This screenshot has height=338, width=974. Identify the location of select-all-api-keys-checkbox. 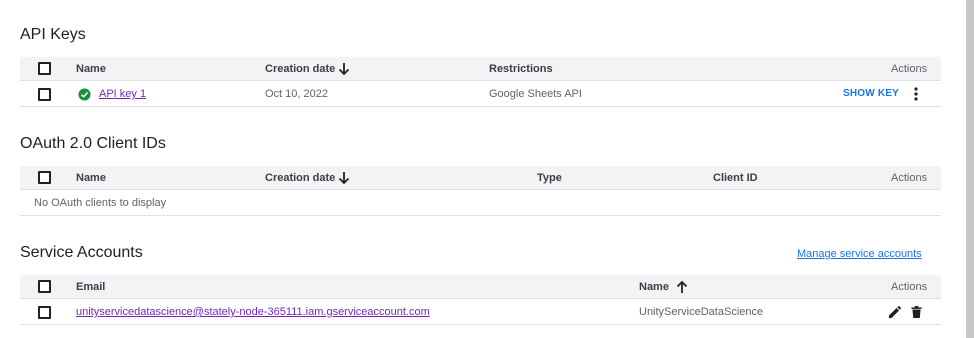
(44, 68).